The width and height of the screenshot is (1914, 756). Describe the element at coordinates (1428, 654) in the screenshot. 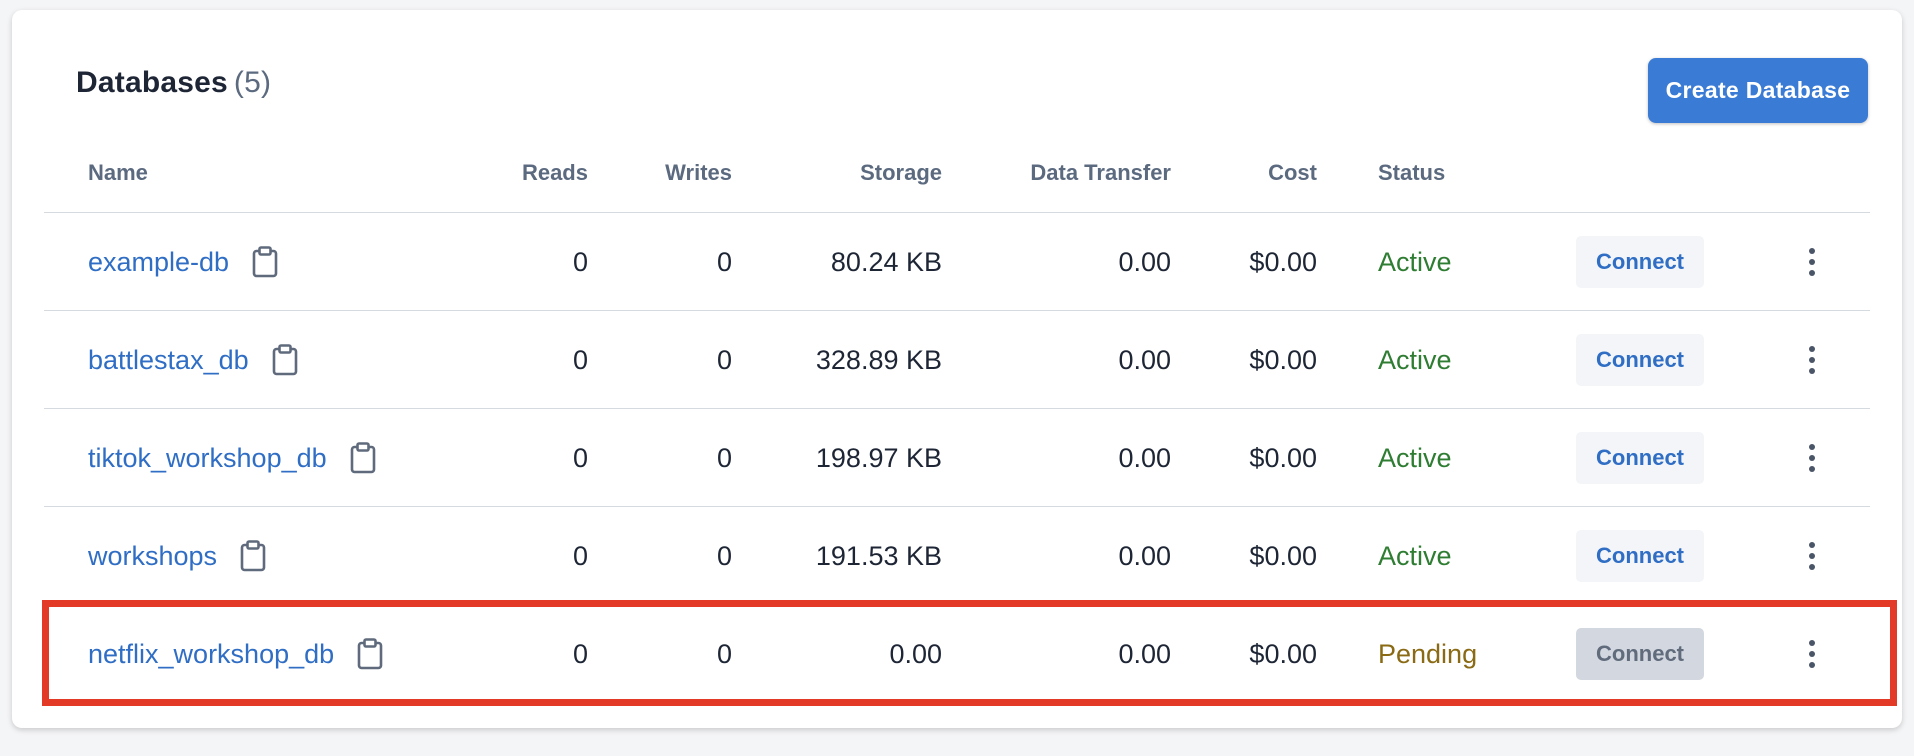

I see `status-badge: Pending` at that location.